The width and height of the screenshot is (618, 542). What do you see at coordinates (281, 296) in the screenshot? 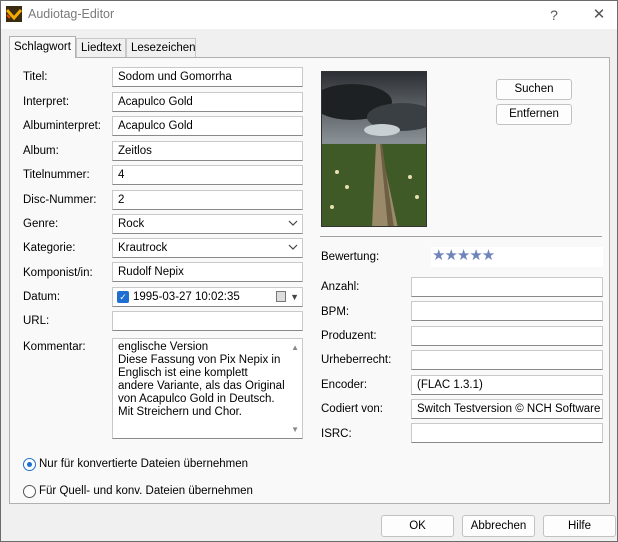
I see `calendar-icon` at bounding box center [281, 296].